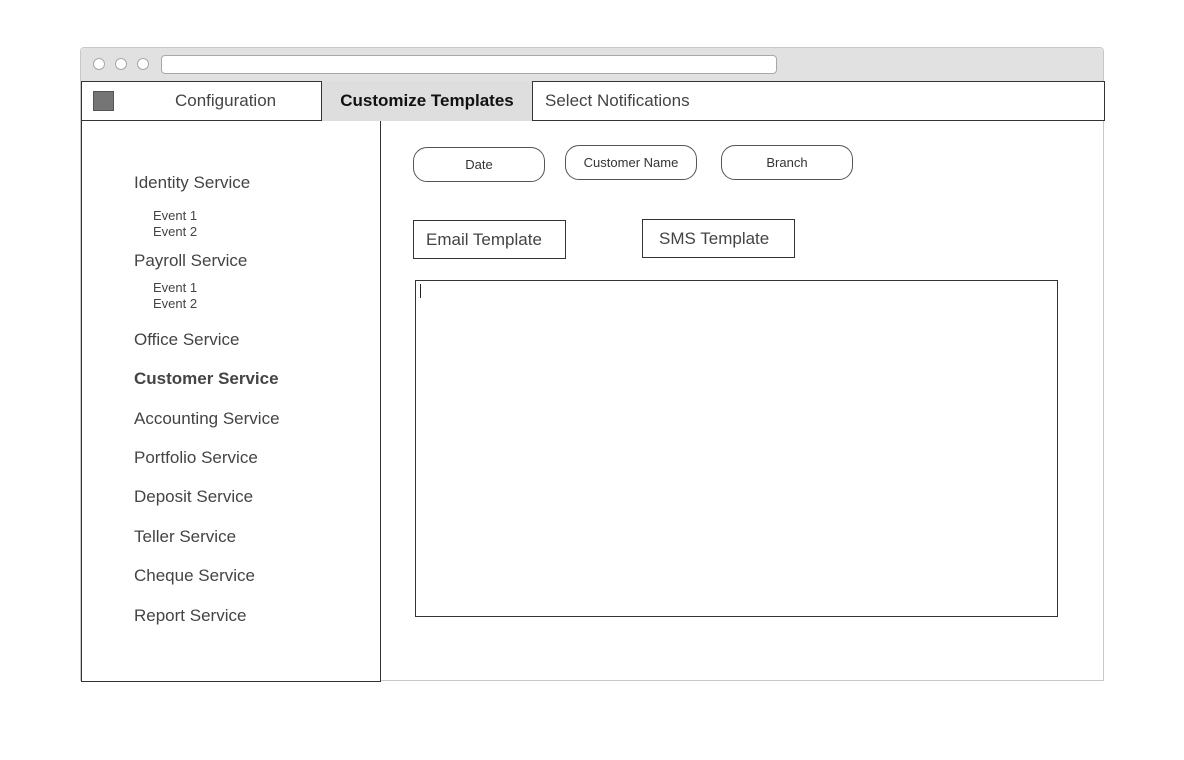  I want to click on window-minimize-control, so click(121, 64).